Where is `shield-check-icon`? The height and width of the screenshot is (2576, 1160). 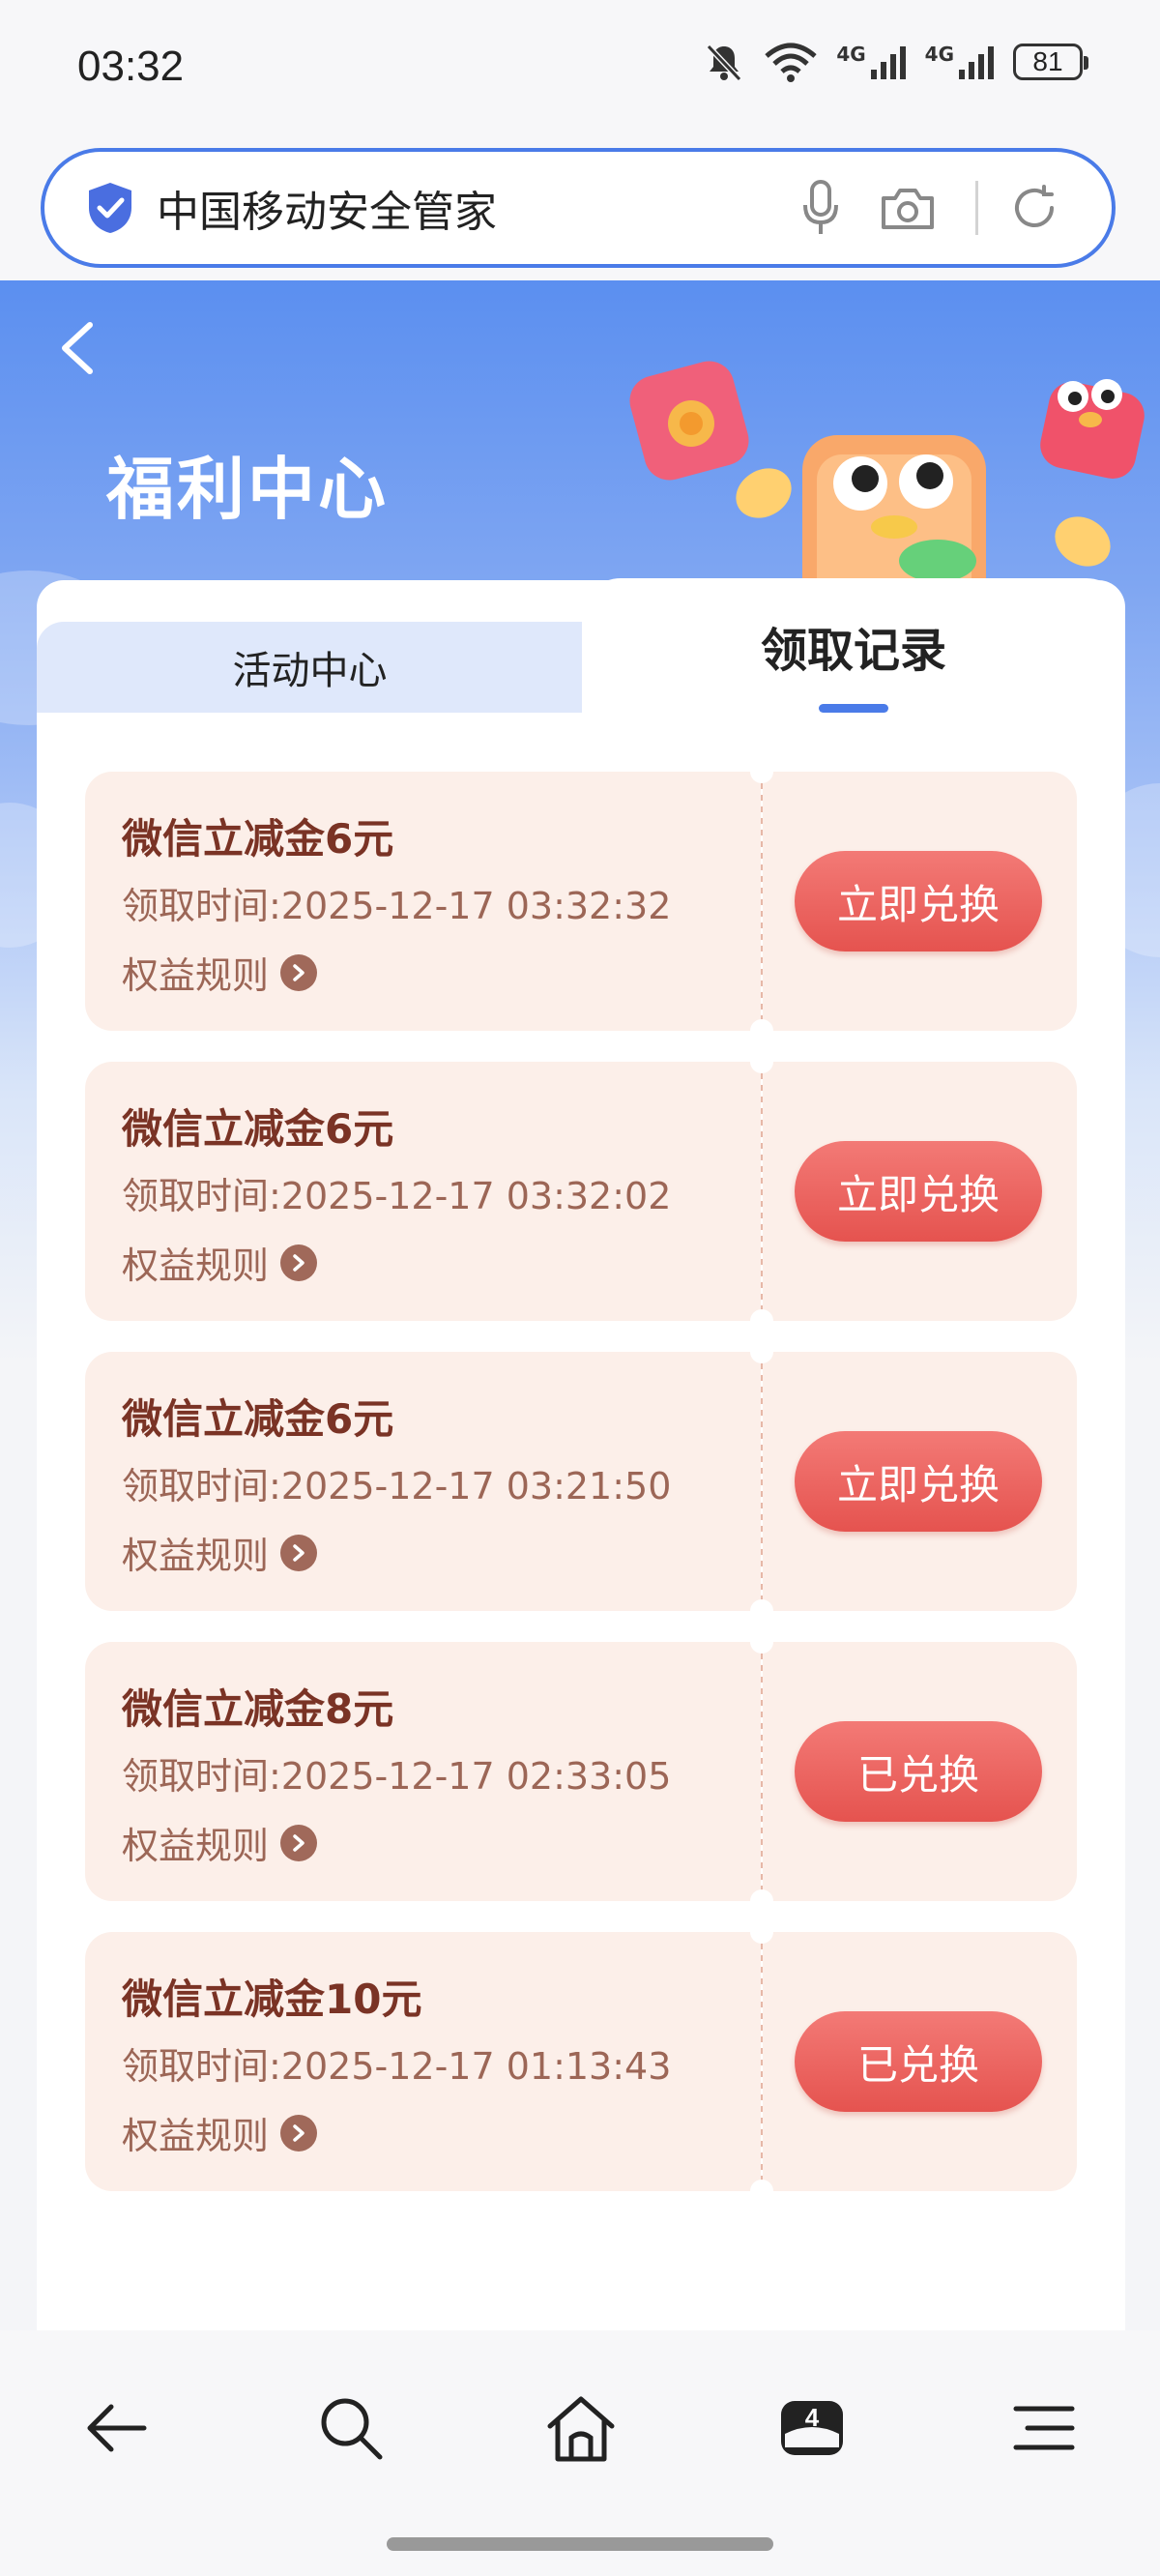
shield-check-icon is located at coordinates (110, 208).